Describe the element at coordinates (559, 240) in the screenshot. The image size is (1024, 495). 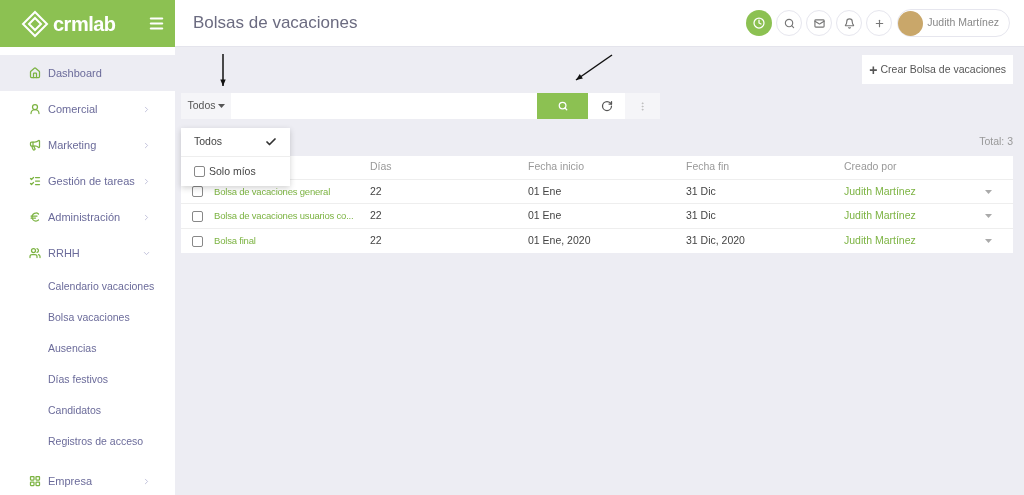
I see `table-cell: 01 Ene, 2020` at that location.